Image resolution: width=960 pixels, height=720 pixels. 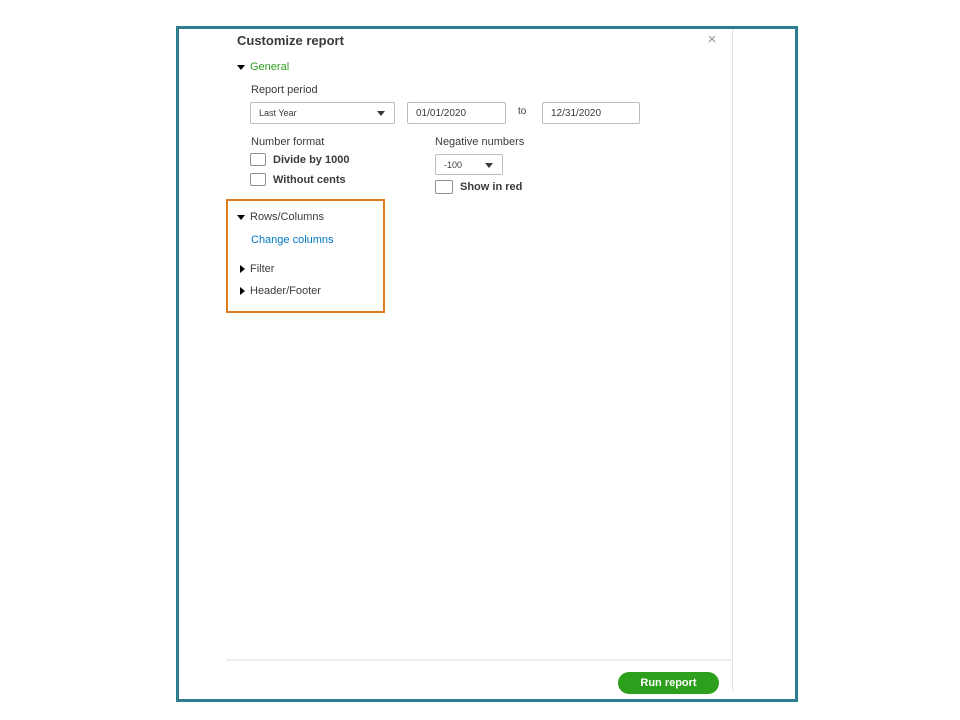 What do you see at coordinates (453, 164) in the screenshot?
I see `negative-numbers-select-value: -100` at bounding box center [453, 164].